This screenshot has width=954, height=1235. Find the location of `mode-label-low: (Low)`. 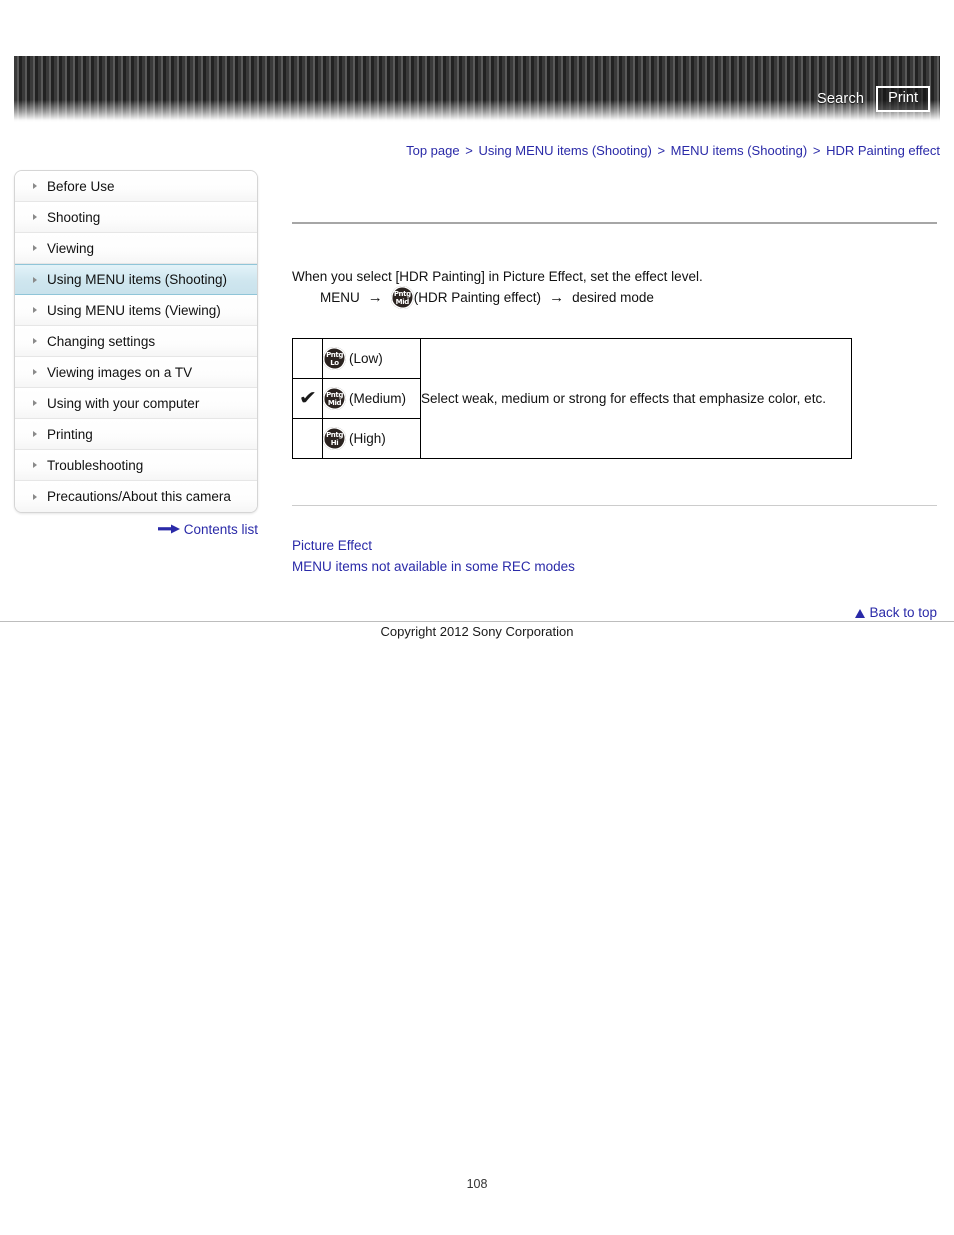

mode-label-low: (Low) is located at coordinates (366, 358).